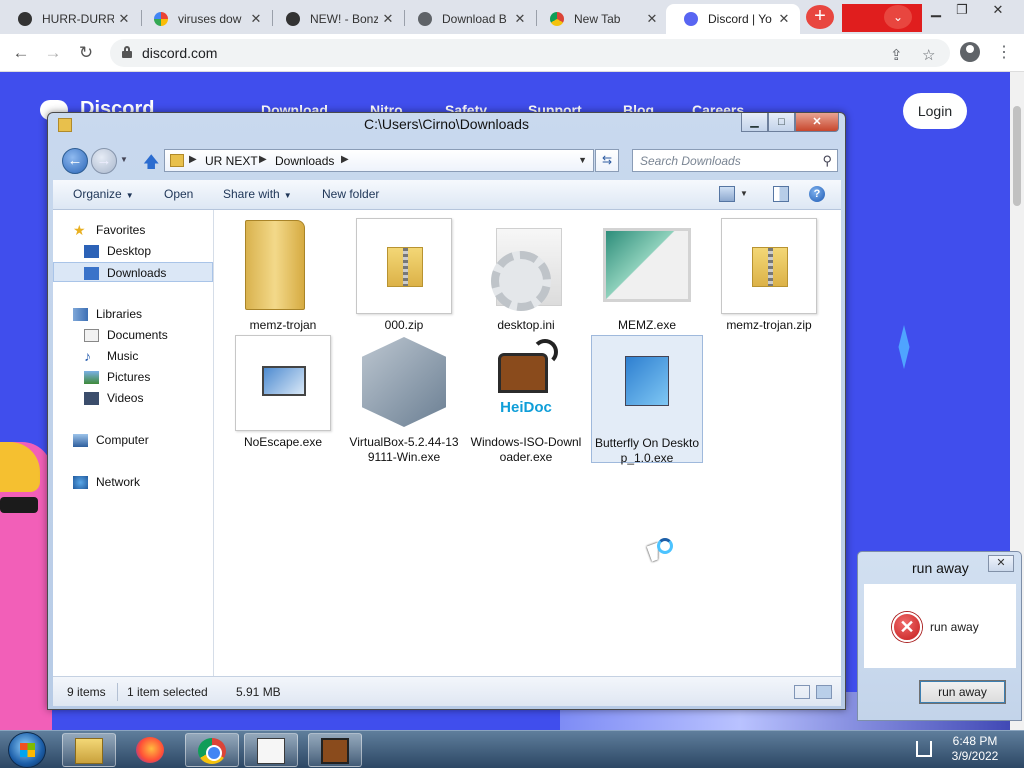 This screenshot has height=768, width=1024. I want to click on file-item: HeiDoc Windows-ISO-Downloader.exe, so click(526, 400).